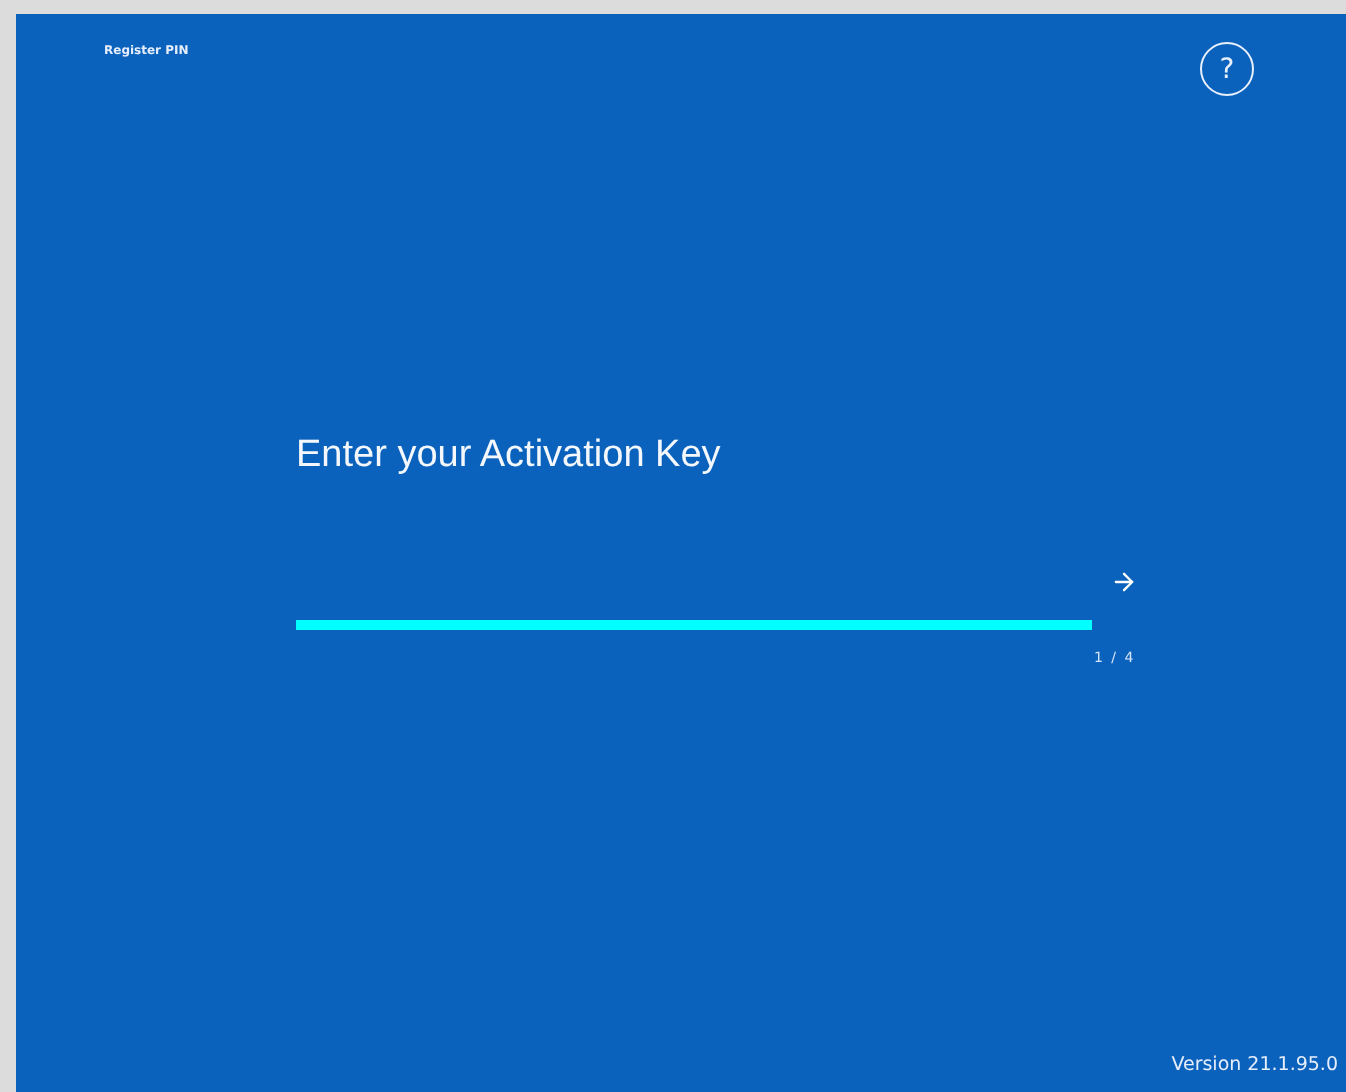 This screenshot has width=1346, height=1092. Describe the element at coordinates (1254, 1065) in the screenshot. I see `version-label: Version 21.1.95.0` at that location.